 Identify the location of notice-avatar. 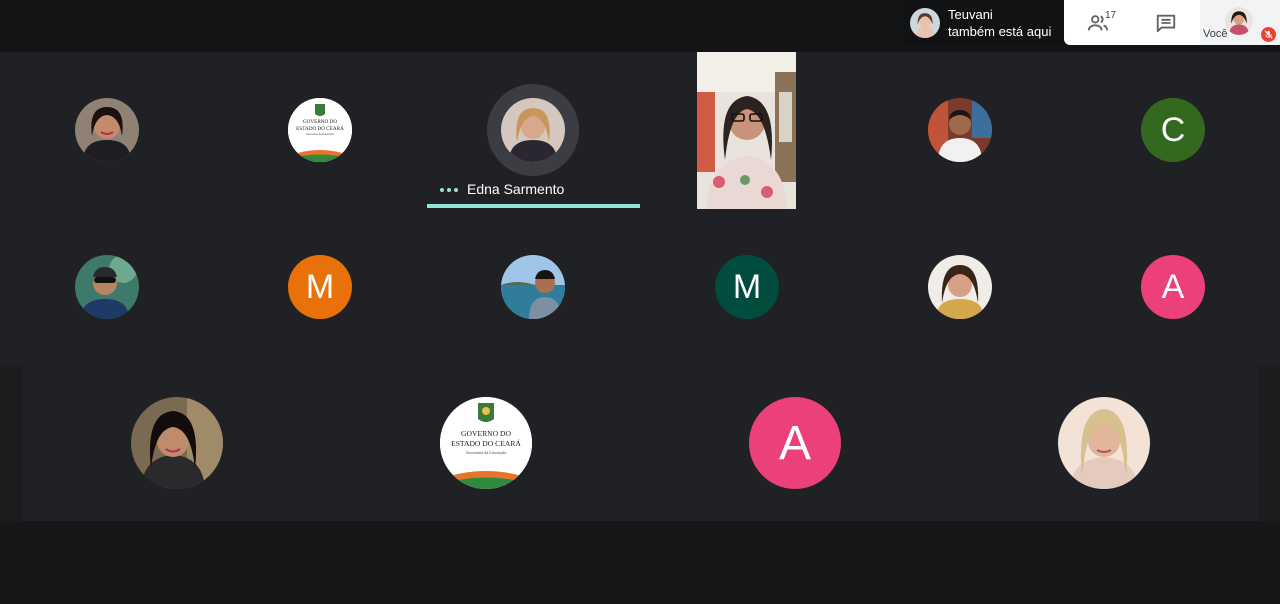
(925, 23).